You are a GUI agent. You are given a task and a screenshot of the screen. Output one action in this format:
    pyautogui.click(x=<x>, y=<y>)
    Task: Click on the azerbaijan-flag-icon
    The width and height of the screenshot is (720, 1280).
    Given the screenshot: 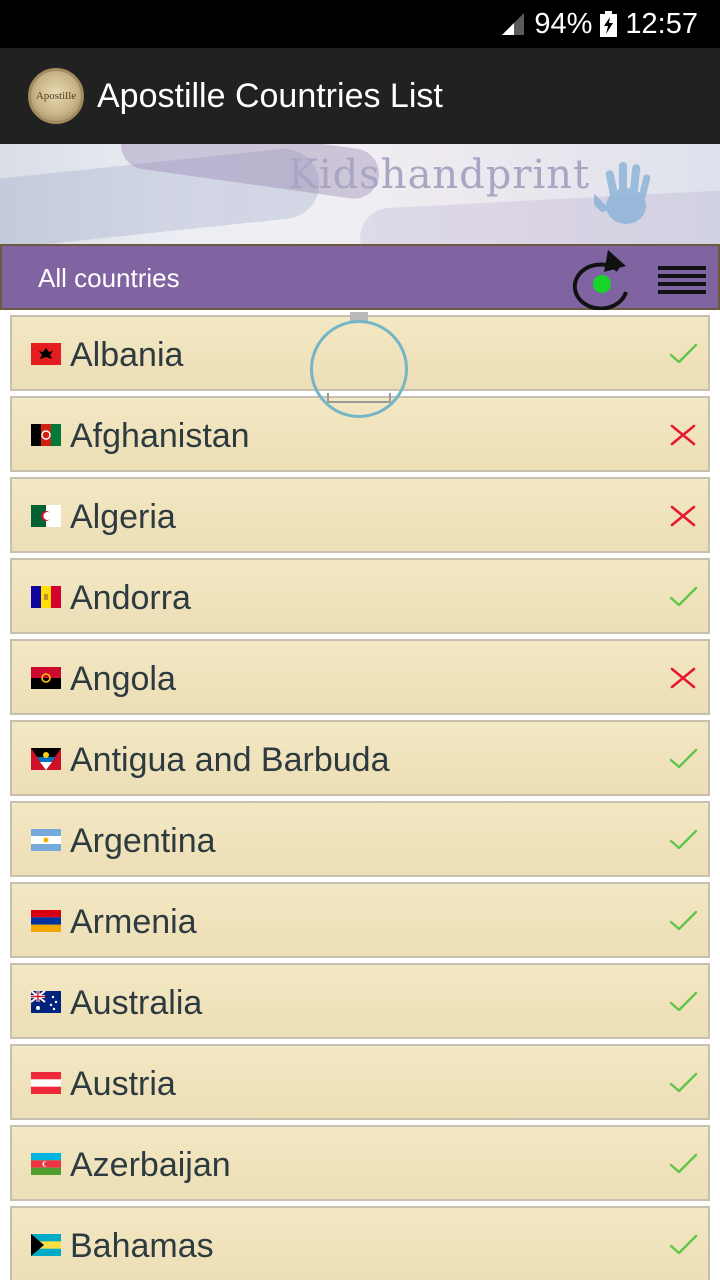 What is the action you would take?
    pyautogui.click(x=46, y=1164)
    